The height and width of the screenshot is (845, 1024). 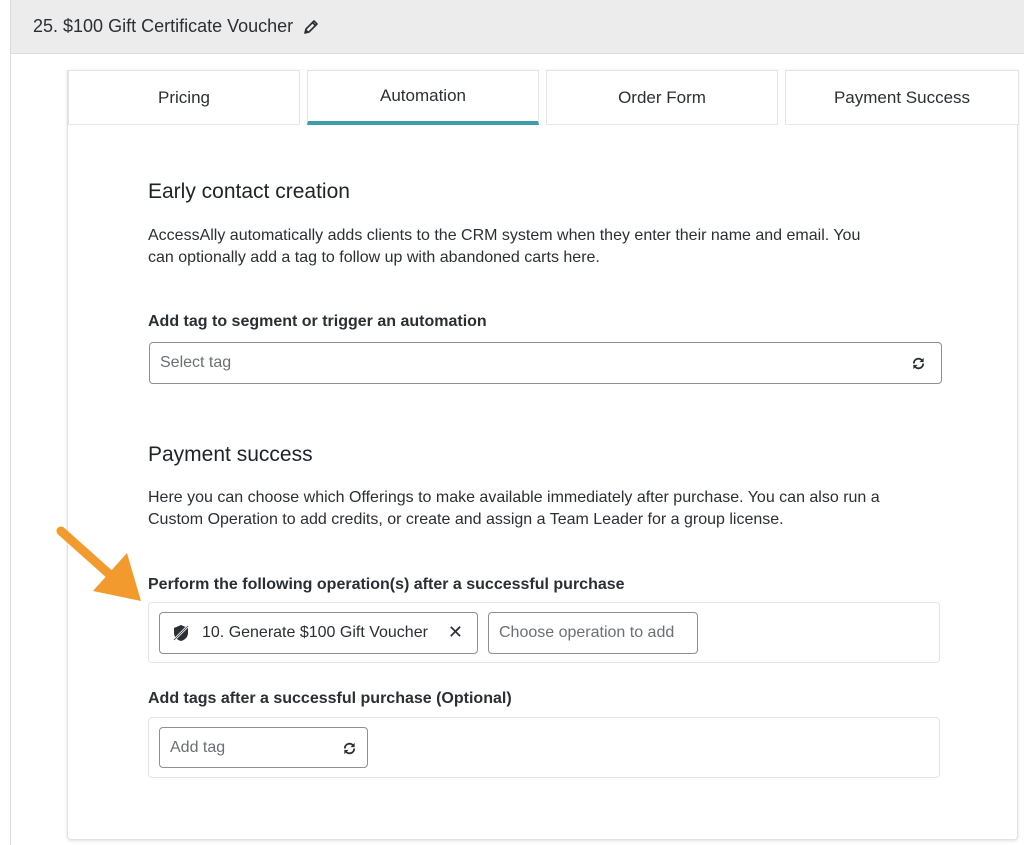 What do you see at coordinates (163, 26) in the screenshot?
I see `offering-title: 25. $100 Gift Certificate Voucher` at bounding box center [163, 26].